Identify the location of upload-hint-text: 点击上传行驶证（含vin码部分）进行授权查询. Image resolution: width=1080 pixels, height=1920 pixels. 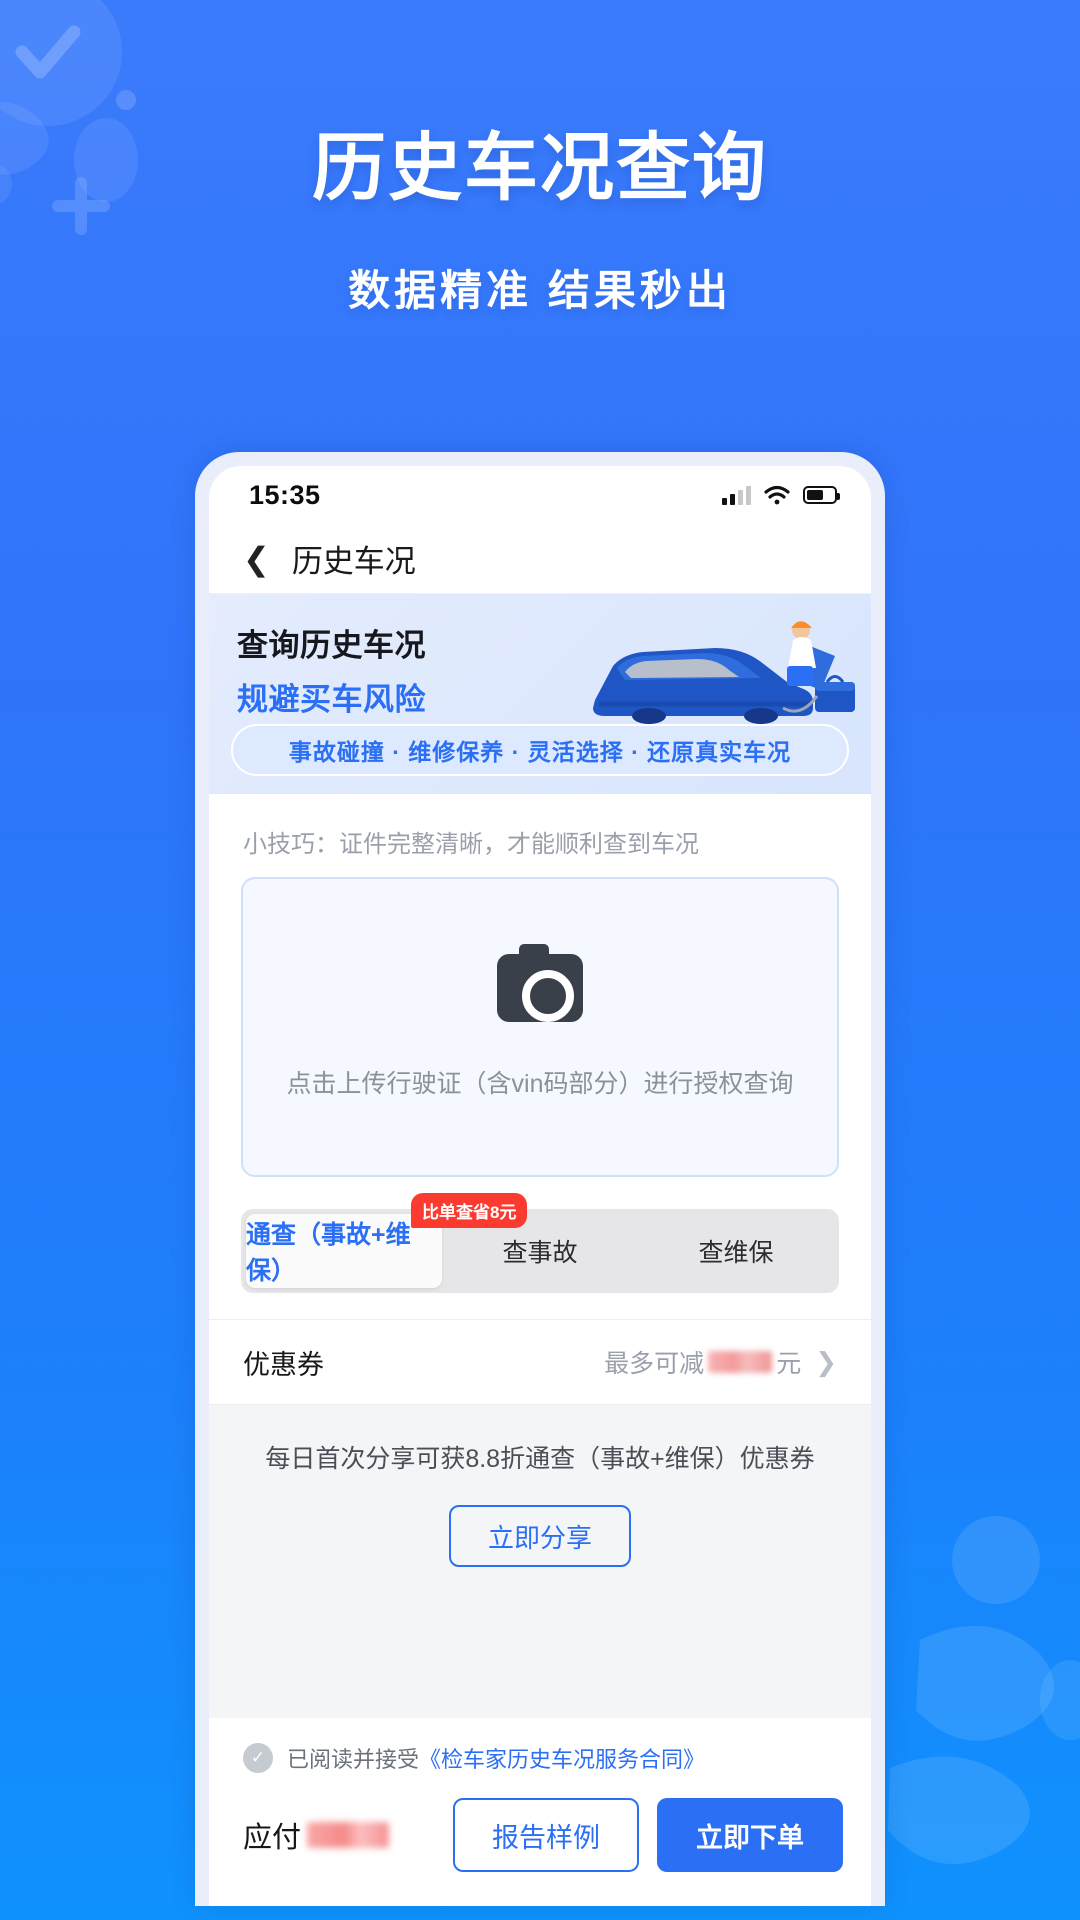
(540, 1084).